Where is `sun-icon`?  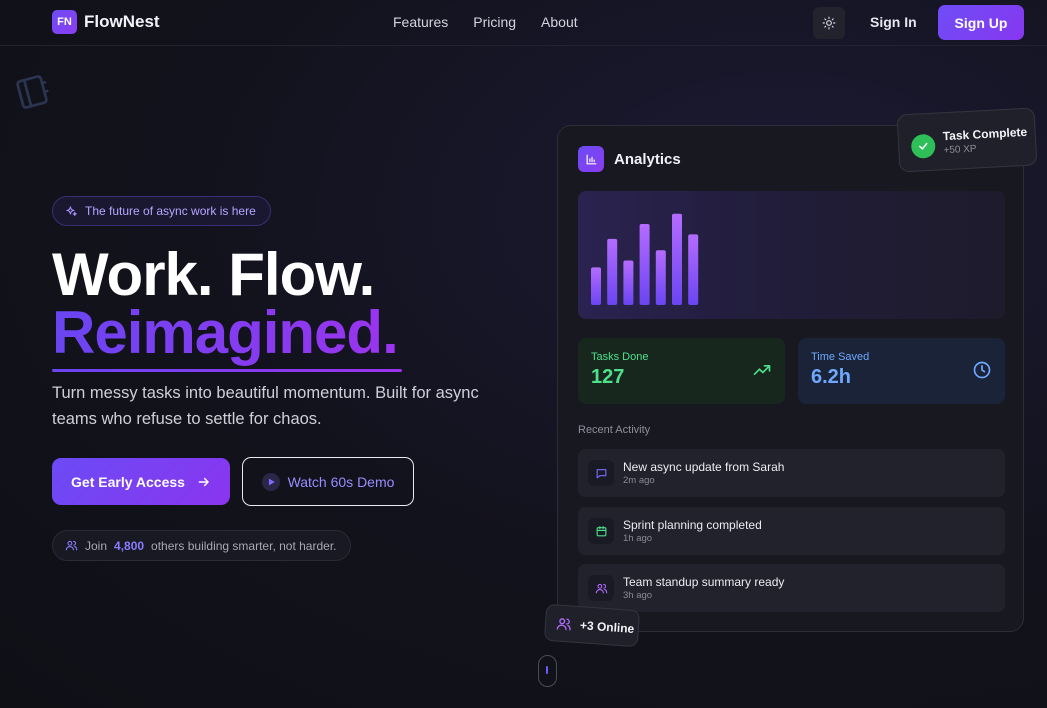
sun-icon is located at coordinates (829, 23).